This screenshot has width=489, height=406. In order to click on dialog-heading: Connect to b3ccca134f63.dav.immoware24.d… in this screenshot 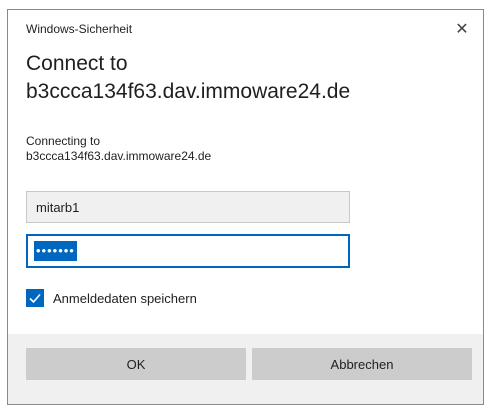, I will do `click(246, 78)`.